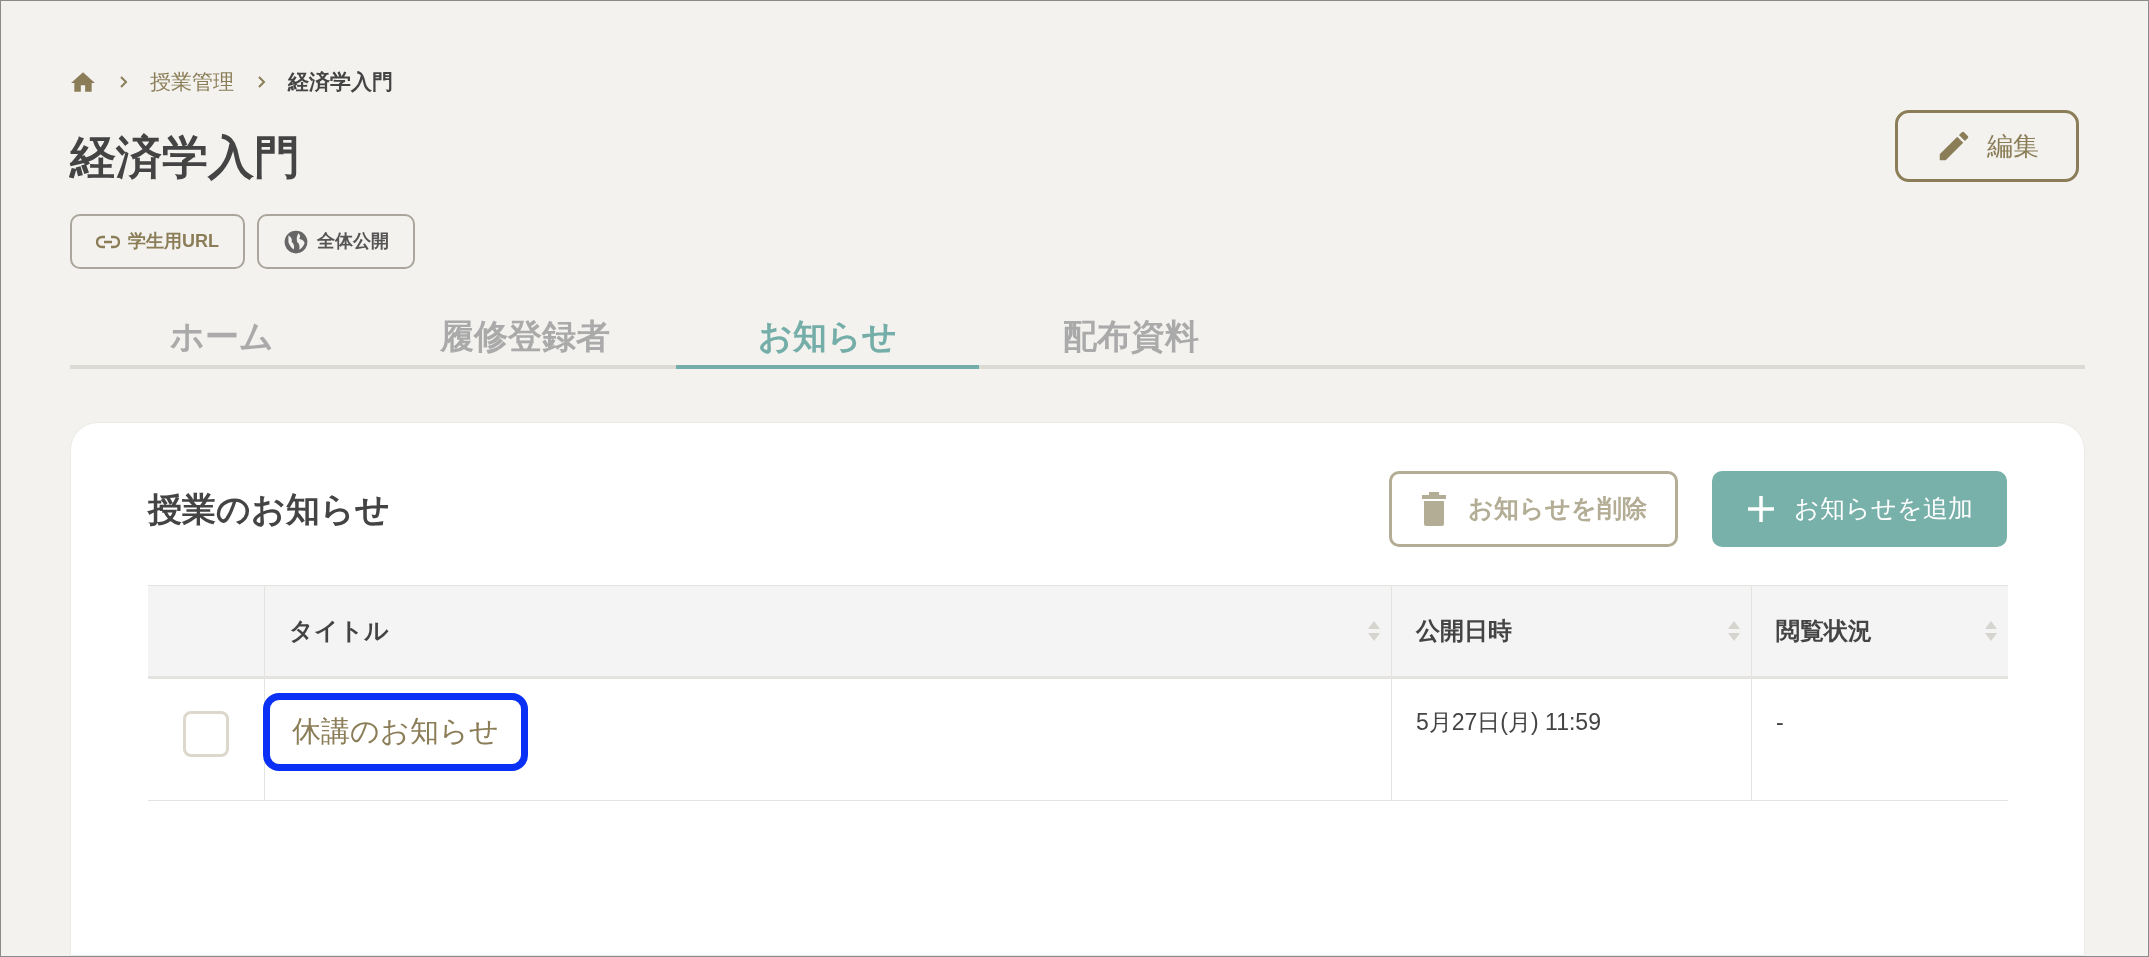 The image size is (2149, 957). Describe the element at coordinates (83, 82) in the screenshot. I see `home-icon` at that location.